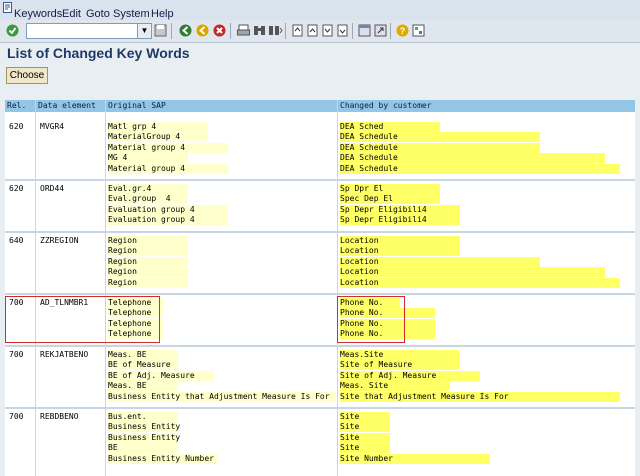 The width and height of the screenshot is (640, 476). I want to click on menu-keywords: Keywords, so click(38, 14).